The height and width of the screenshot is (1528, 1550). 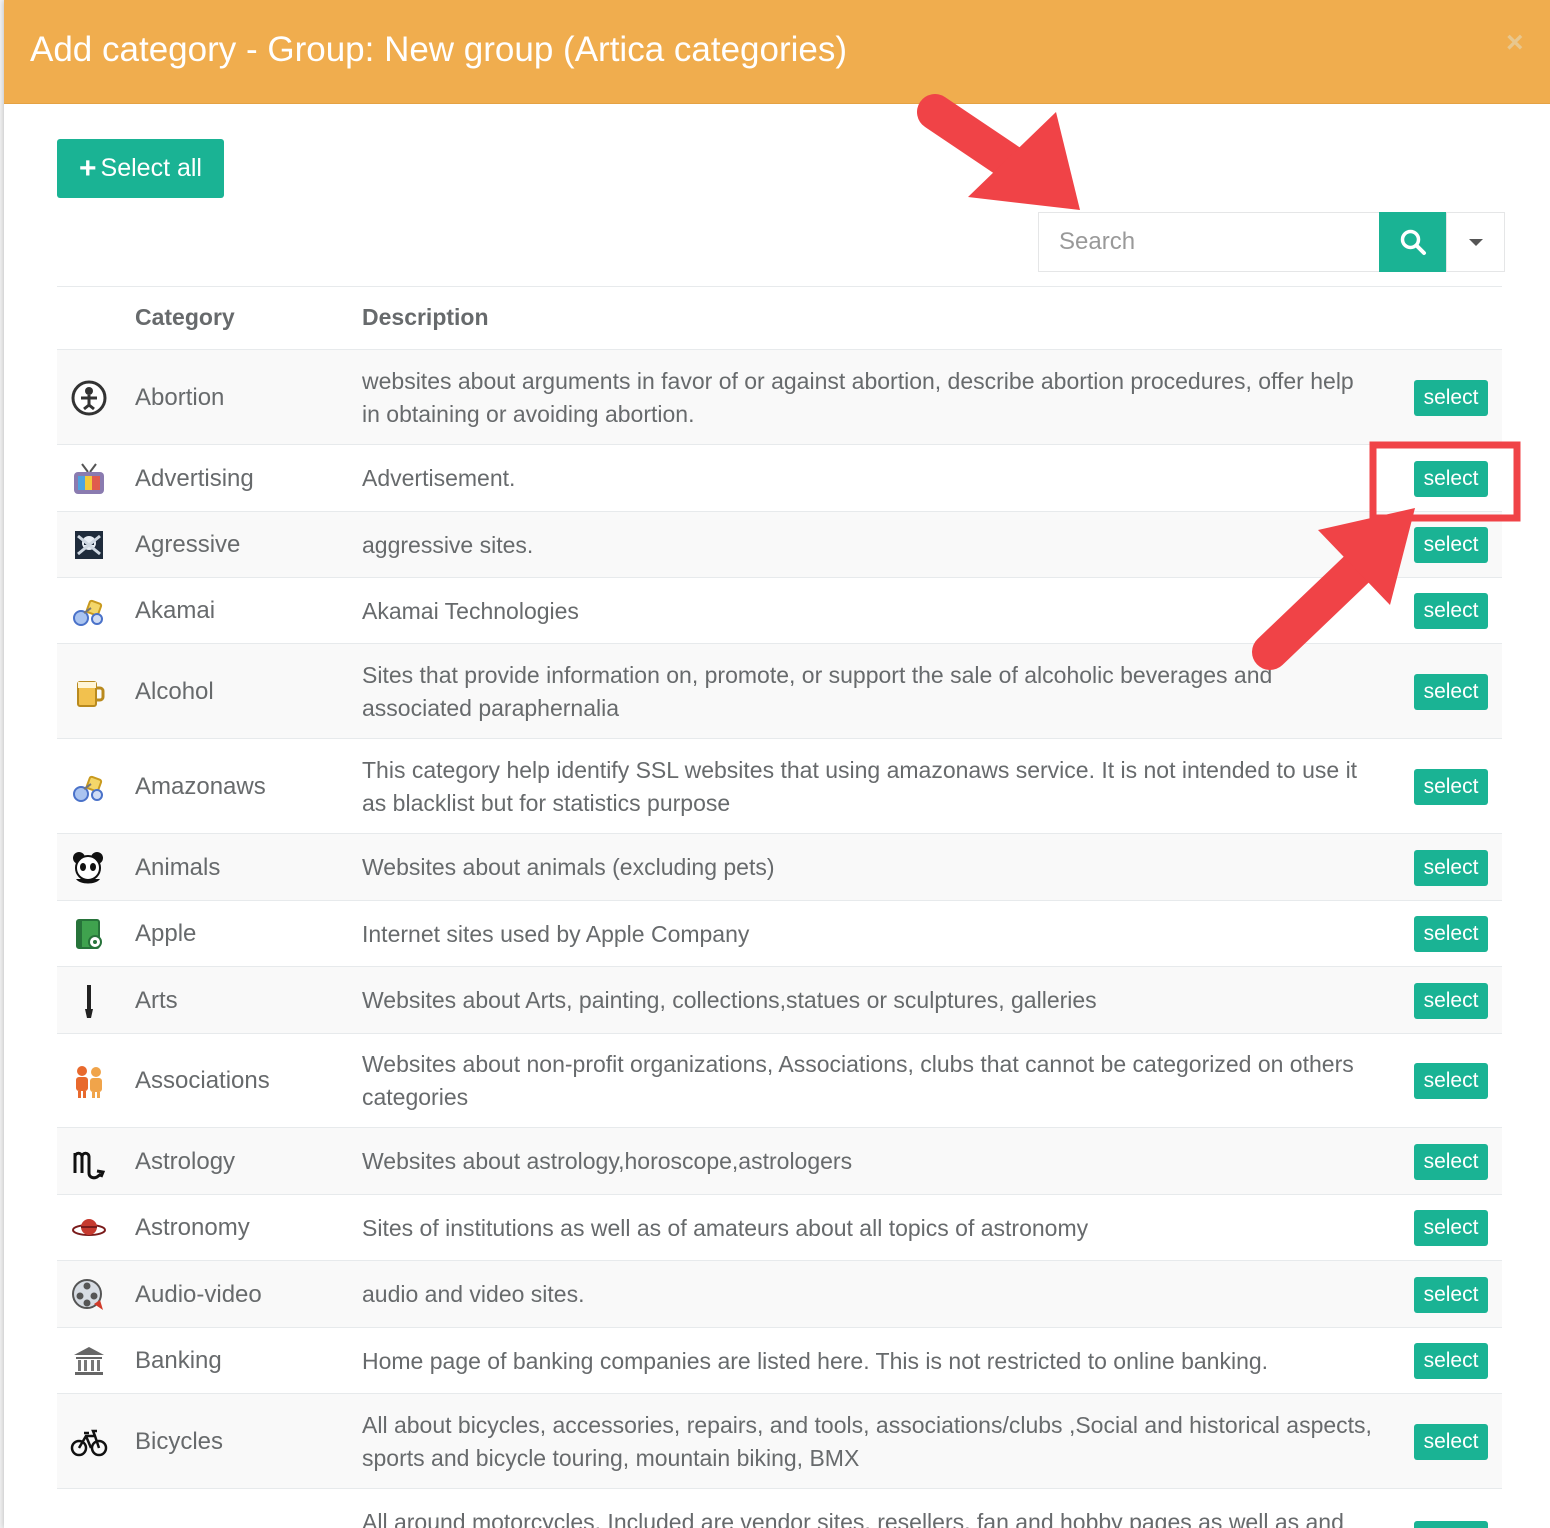 What do you see at coordinates (1451, 786) in the screenshot?
I see `select-amazonaws-button: select` at bounding box center [1451, 786].